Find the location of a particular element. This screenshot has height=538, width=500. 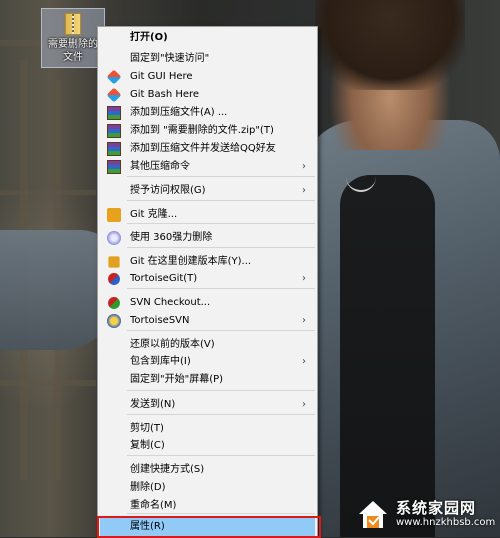

menu-item-label: 删除(D) is located at coordinates (148, 487).